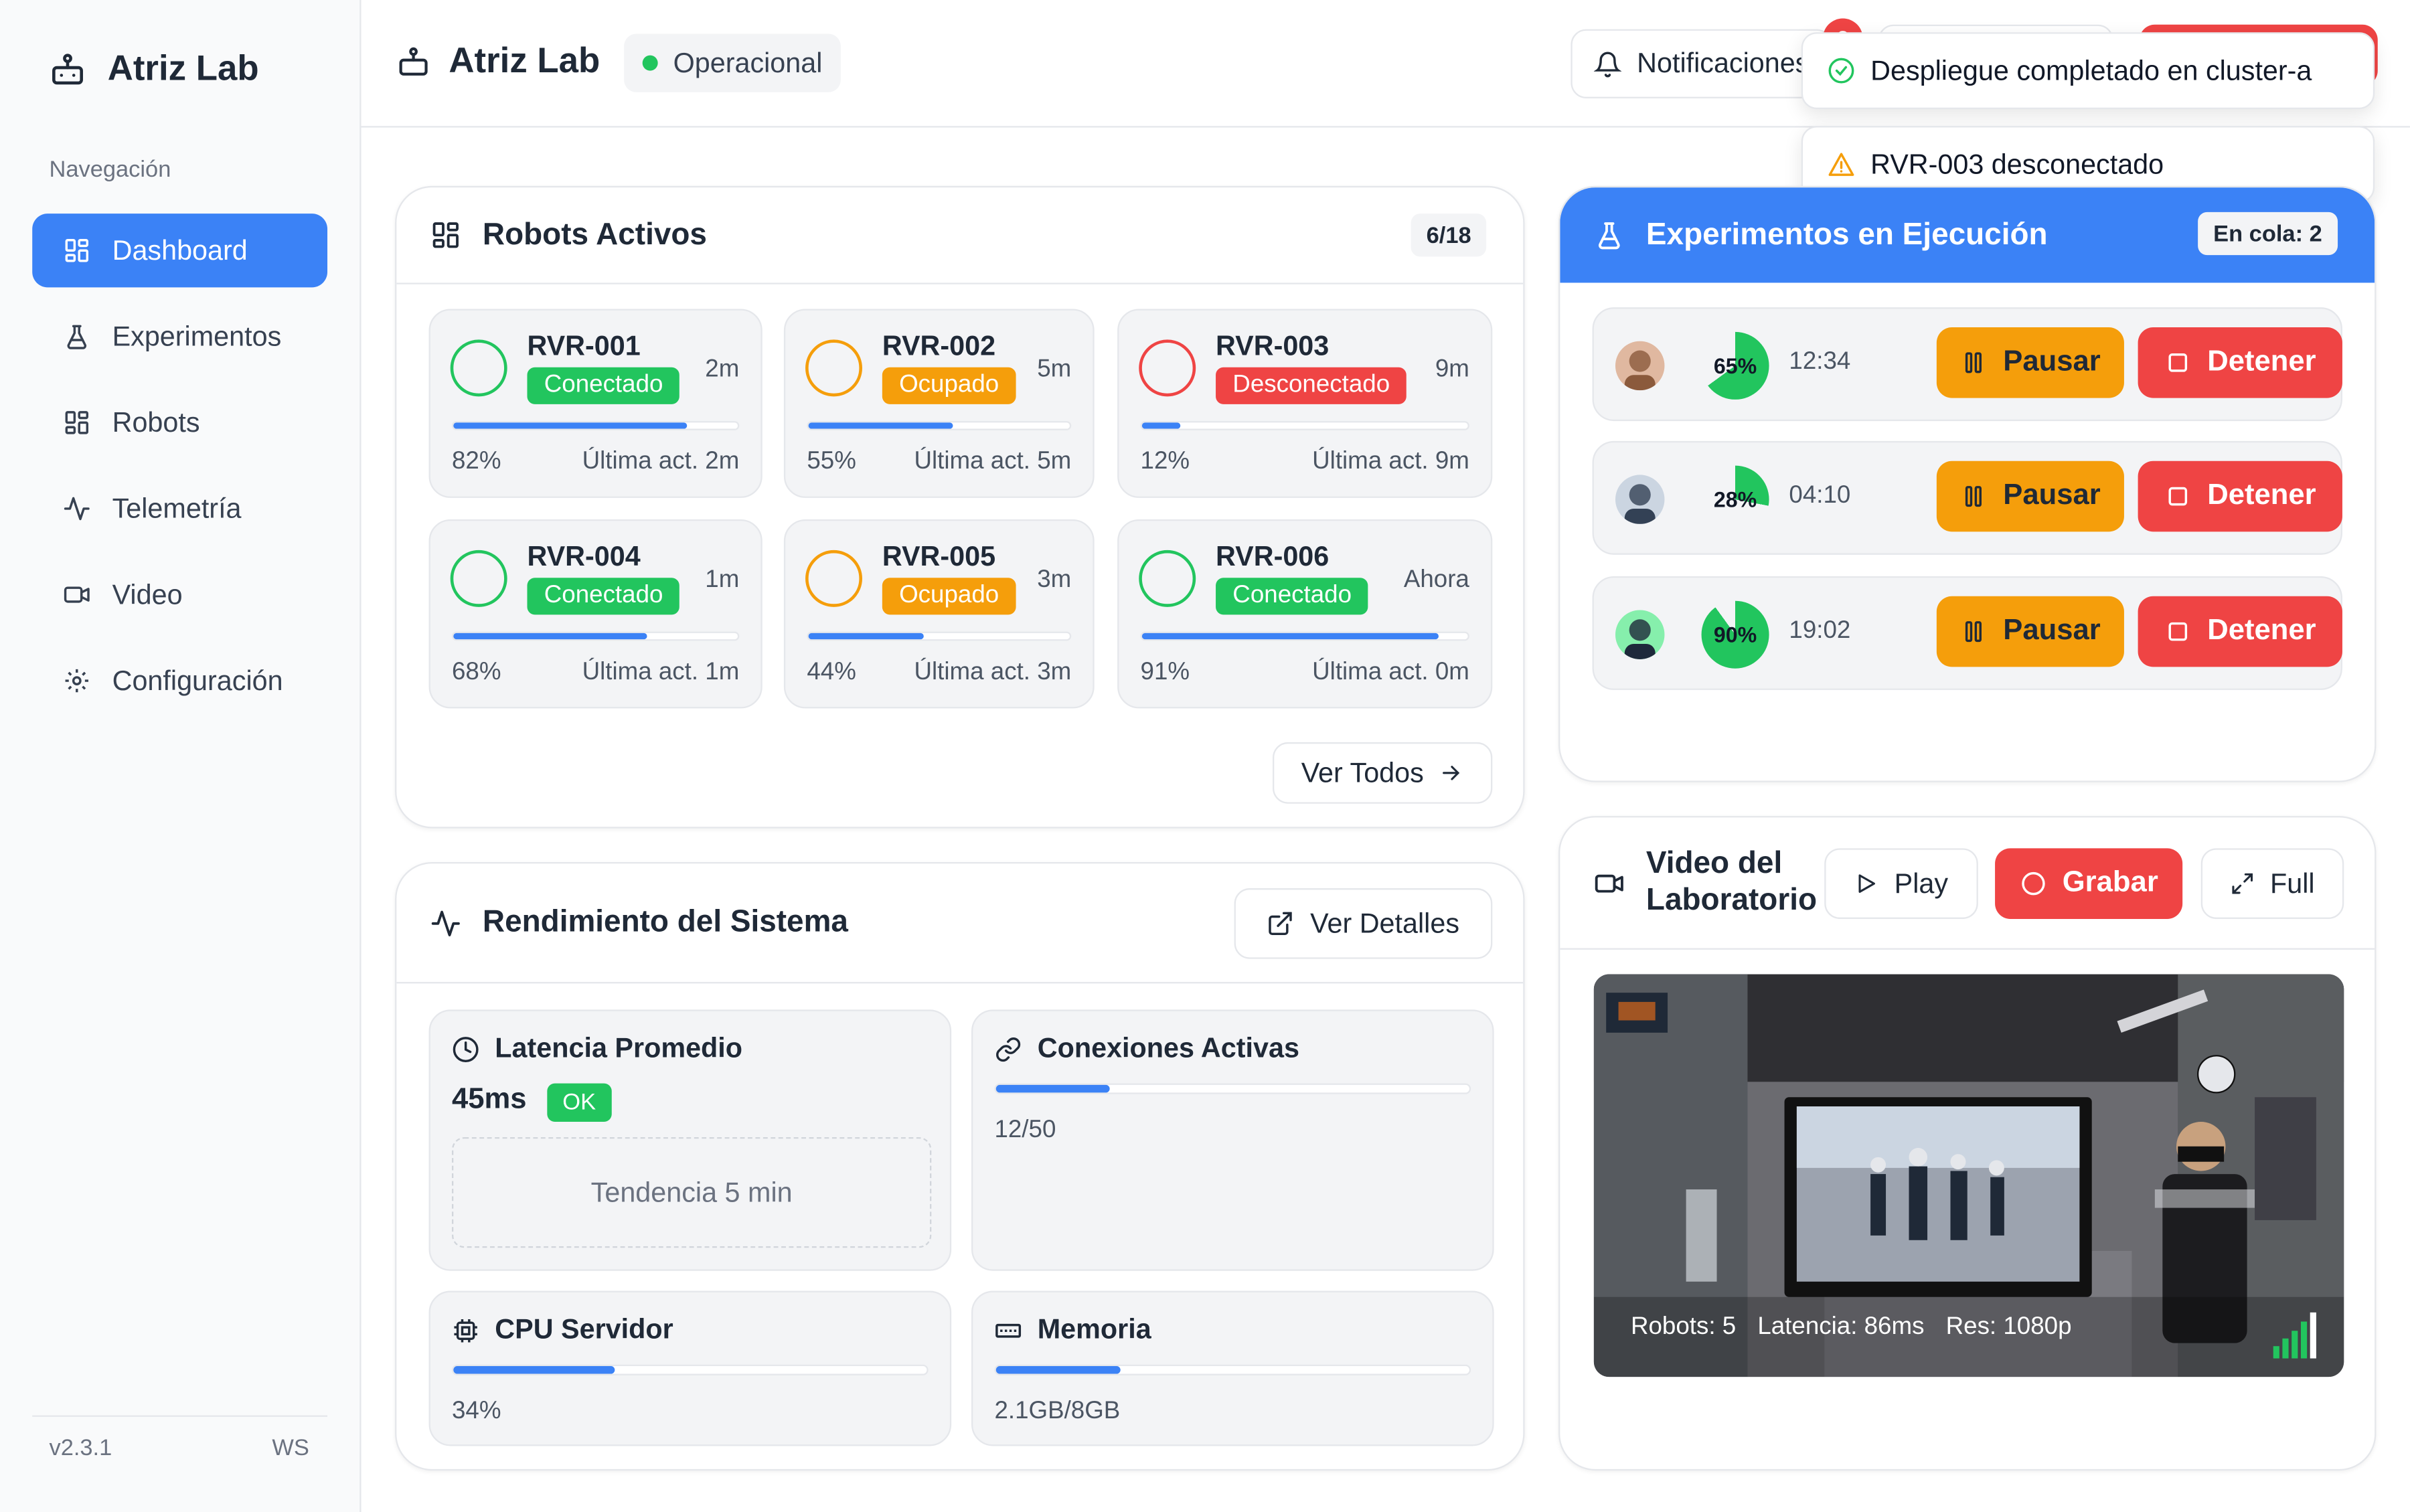  I want to click on fullscreen-label: Full, so click(2292, 882).